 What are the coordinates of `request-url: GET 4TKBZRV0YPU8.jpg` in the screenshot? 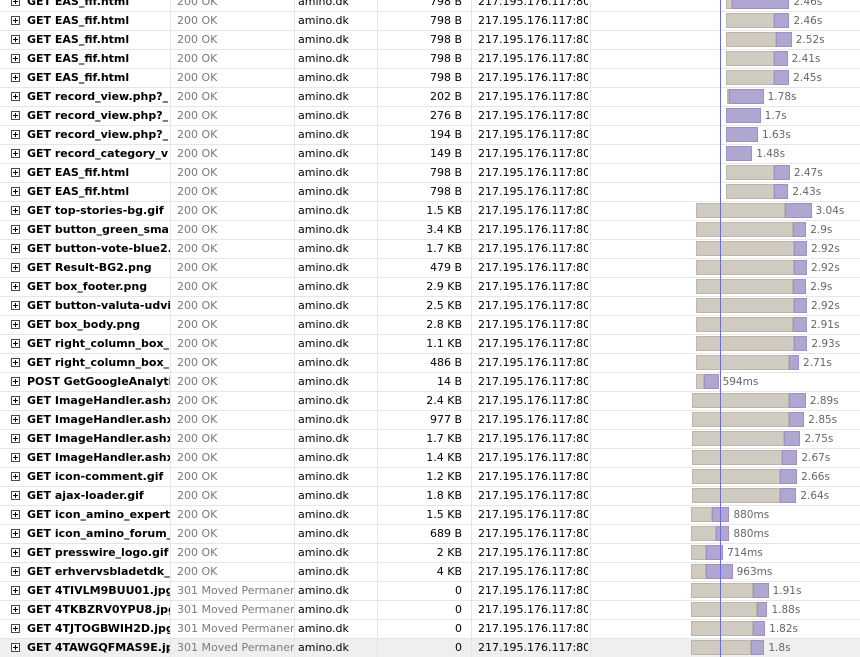 It's located at (99, 610).